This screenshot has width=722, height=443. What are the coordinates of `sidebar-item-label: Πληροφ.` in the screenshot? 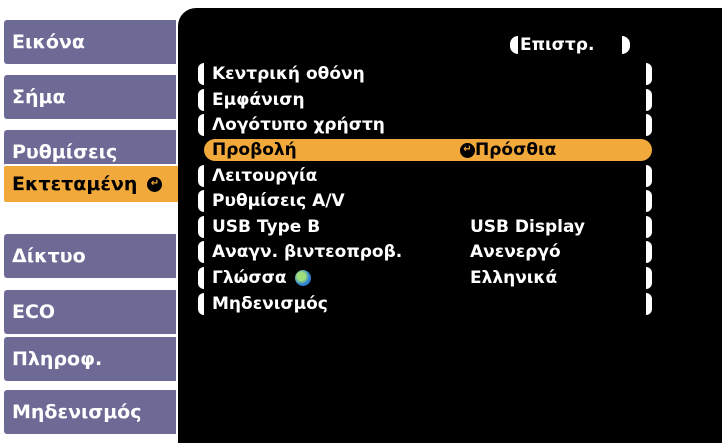 It's located at (57, 359).